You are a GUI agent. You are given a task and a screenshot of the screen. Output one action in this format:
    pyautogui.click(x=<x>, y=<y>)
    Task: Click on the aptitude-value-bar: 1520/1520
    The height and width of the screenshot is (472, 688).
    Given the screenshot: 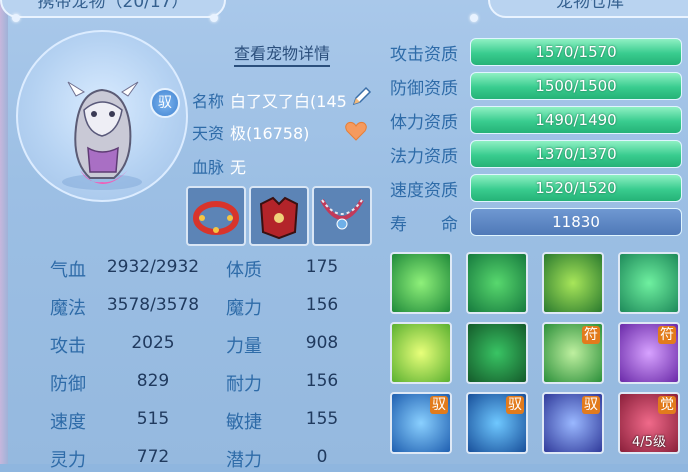 What is the action you would take?
    pyautogui.click(x=576, y=188)
    